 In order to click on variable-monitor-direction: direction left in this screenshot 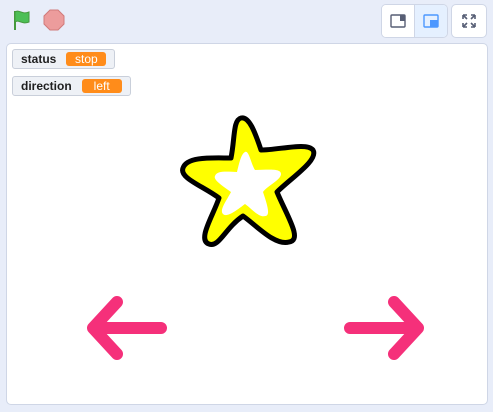, I will do `click(71, 86)`.